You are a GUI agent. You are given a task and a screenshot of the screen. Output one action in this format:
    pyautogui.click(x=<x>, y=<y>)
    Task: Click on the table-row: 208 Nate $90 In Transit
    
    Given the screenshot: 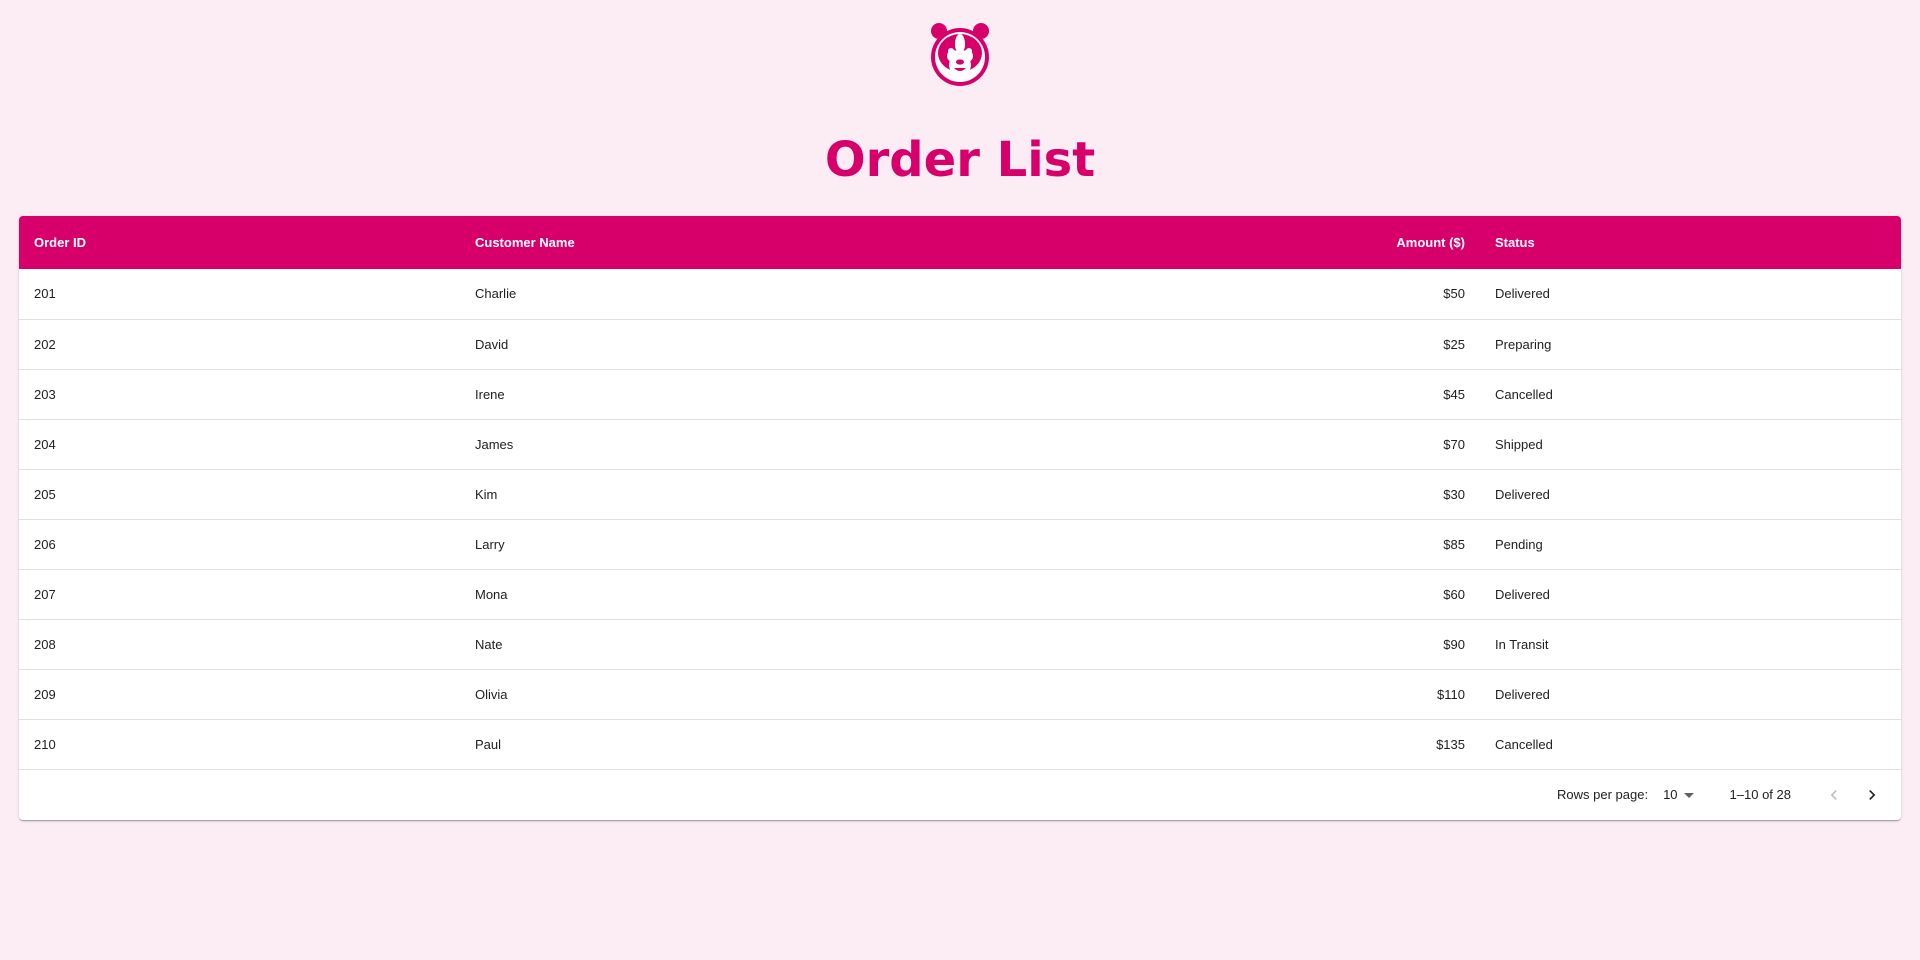 What is the action you would take?
    pyautogui.click(x=960, y=644)
    